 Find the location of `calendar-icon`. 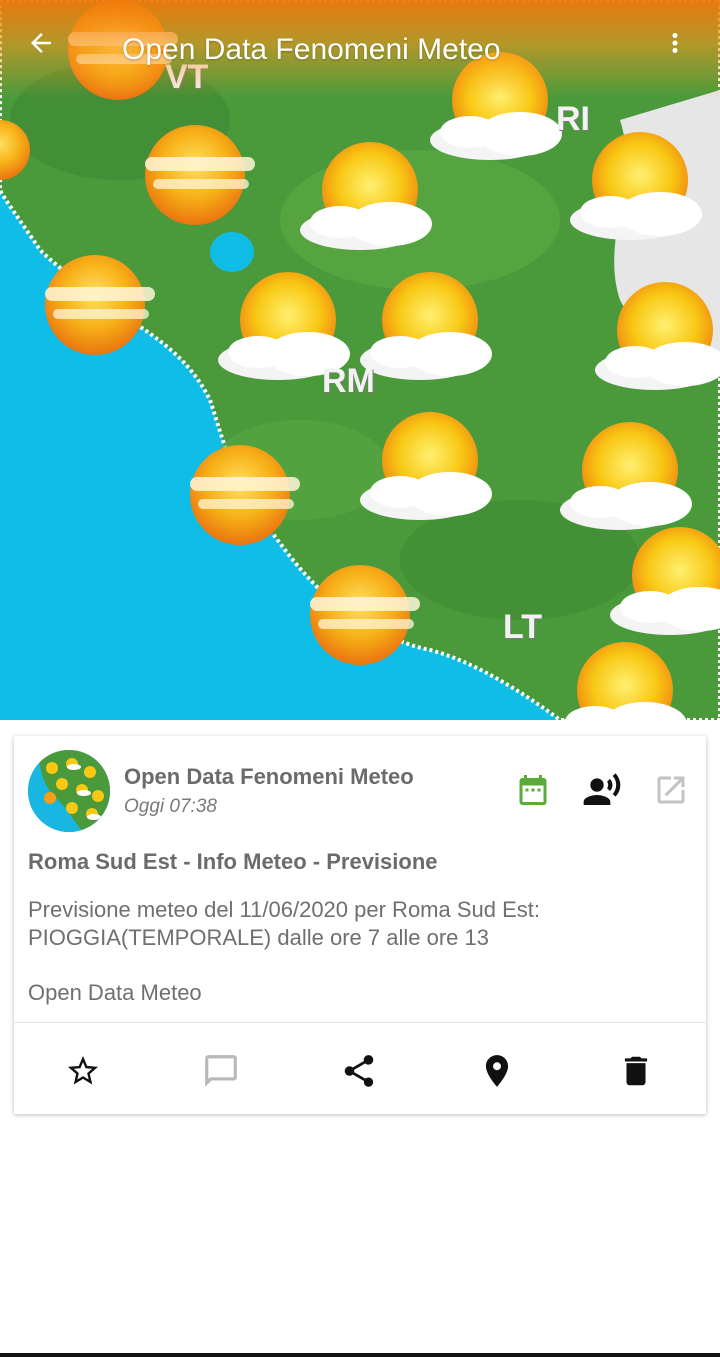

calendar-icon is located at coordinates (533, 790).